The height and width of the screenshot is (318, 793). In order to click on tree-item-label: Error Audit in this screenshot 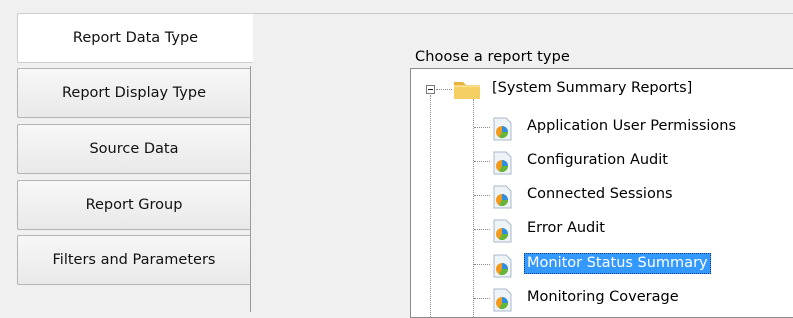, I will do `click(566, 228)`.